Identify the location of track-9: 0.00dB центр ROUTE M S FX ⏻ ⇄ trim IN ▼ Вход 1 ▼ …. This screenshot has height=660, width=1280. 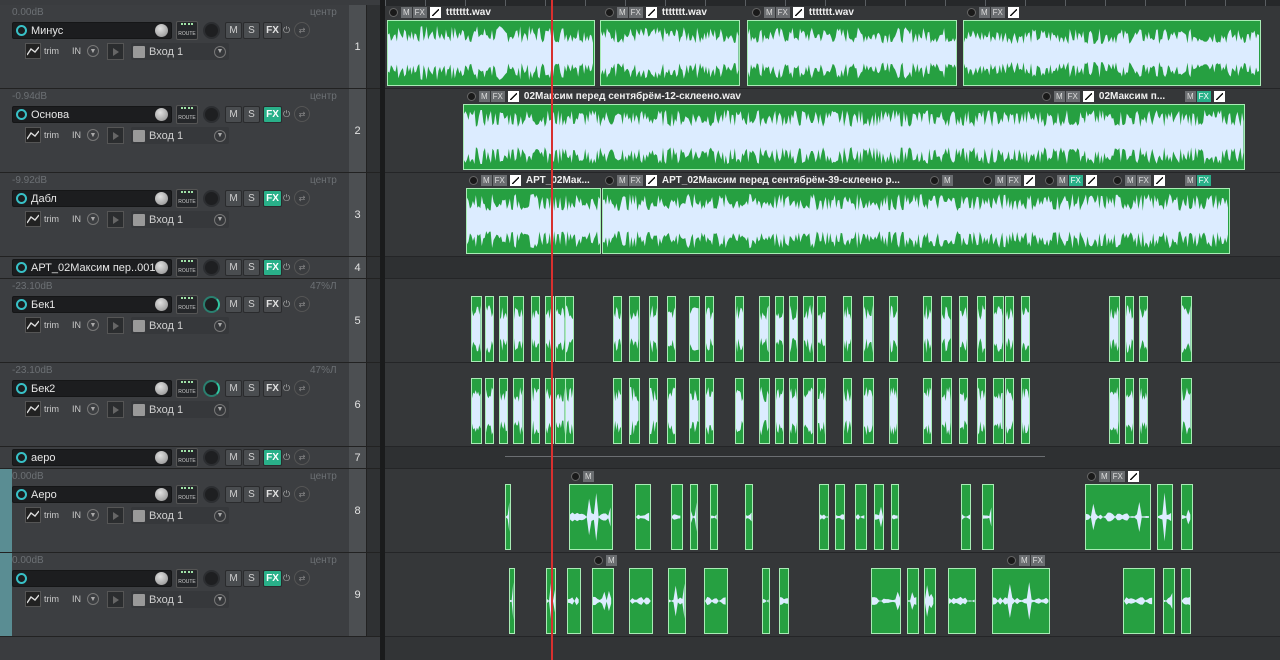
(190, 595).